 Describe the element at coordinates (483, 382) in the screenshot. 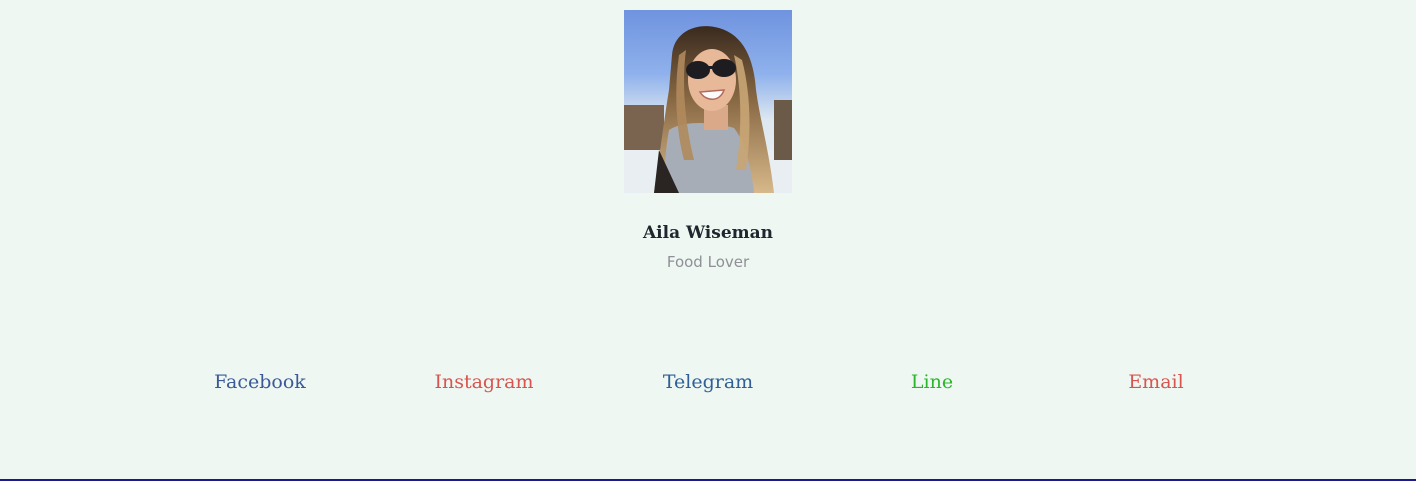

I see `instagram-link: Instagram` at that location.